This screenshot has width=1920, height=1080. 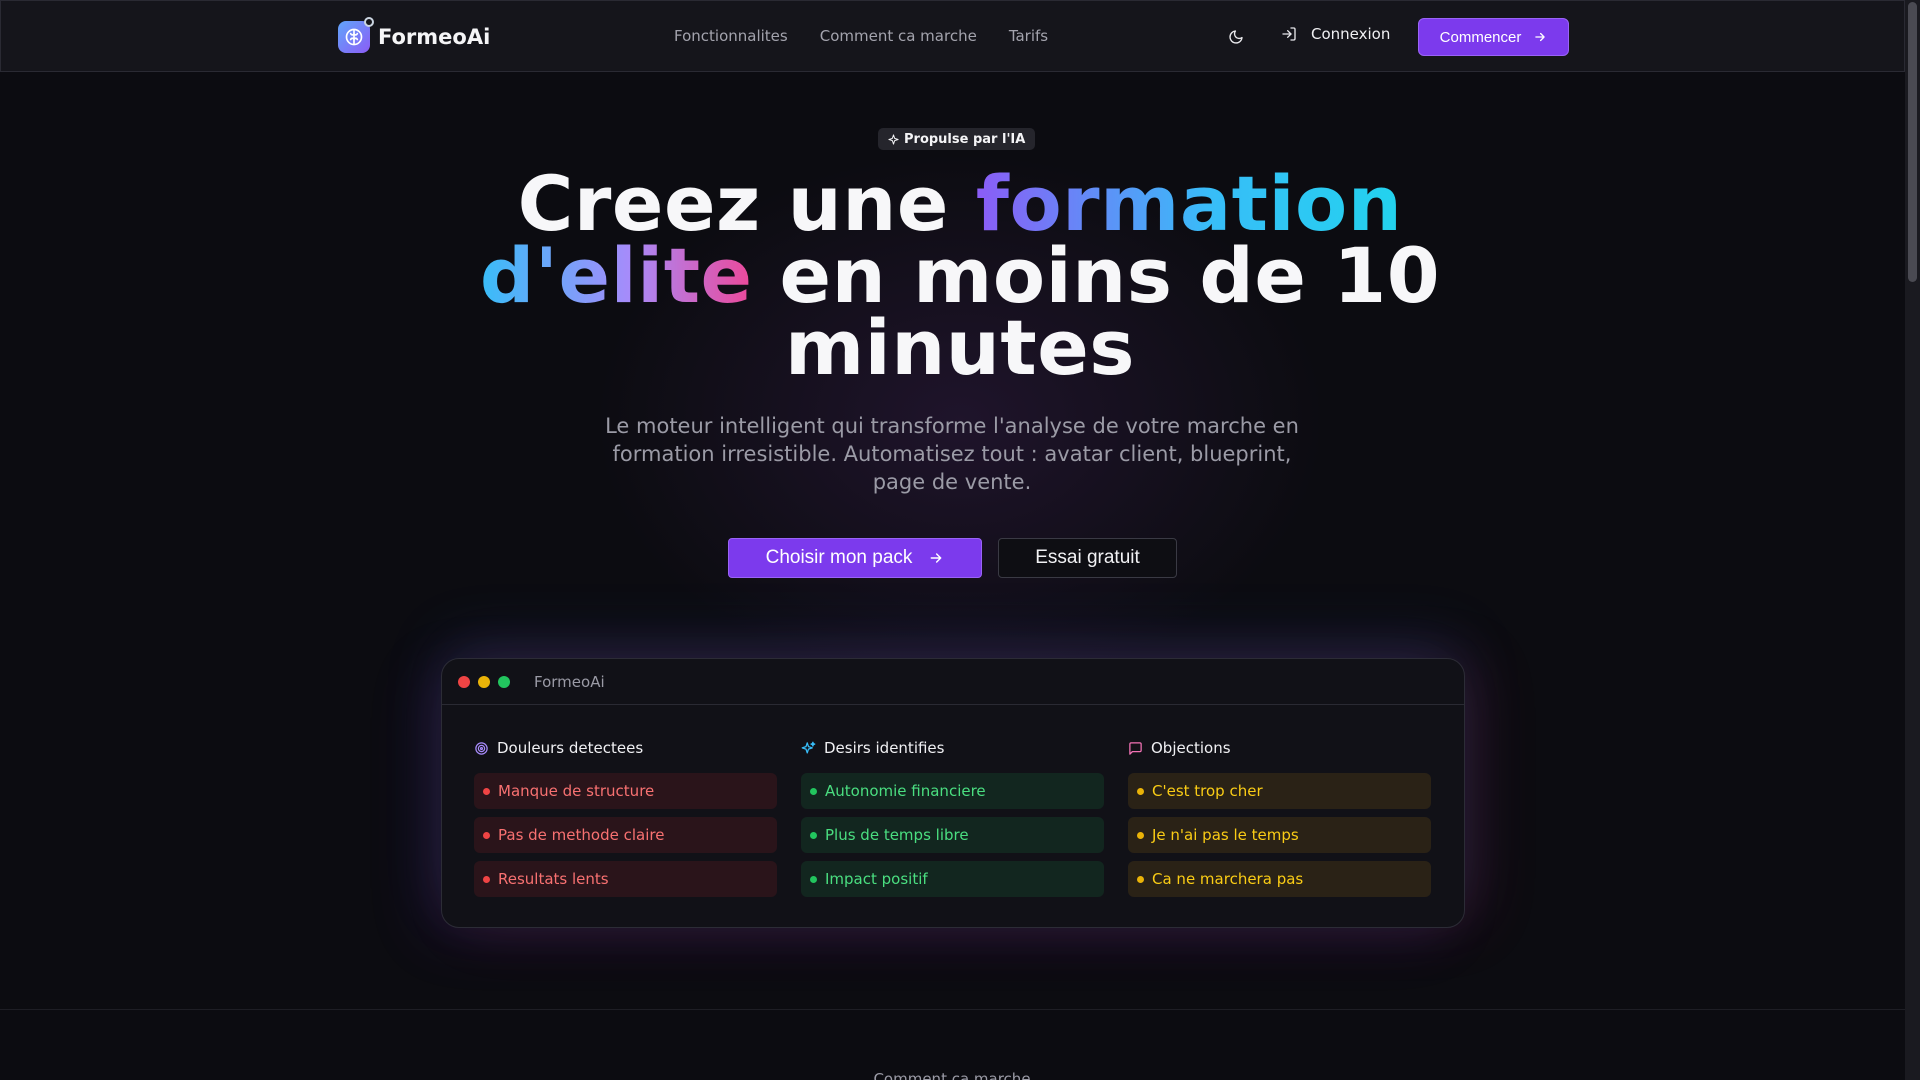 I want to click on target-icon, so click(x=481, y=748).